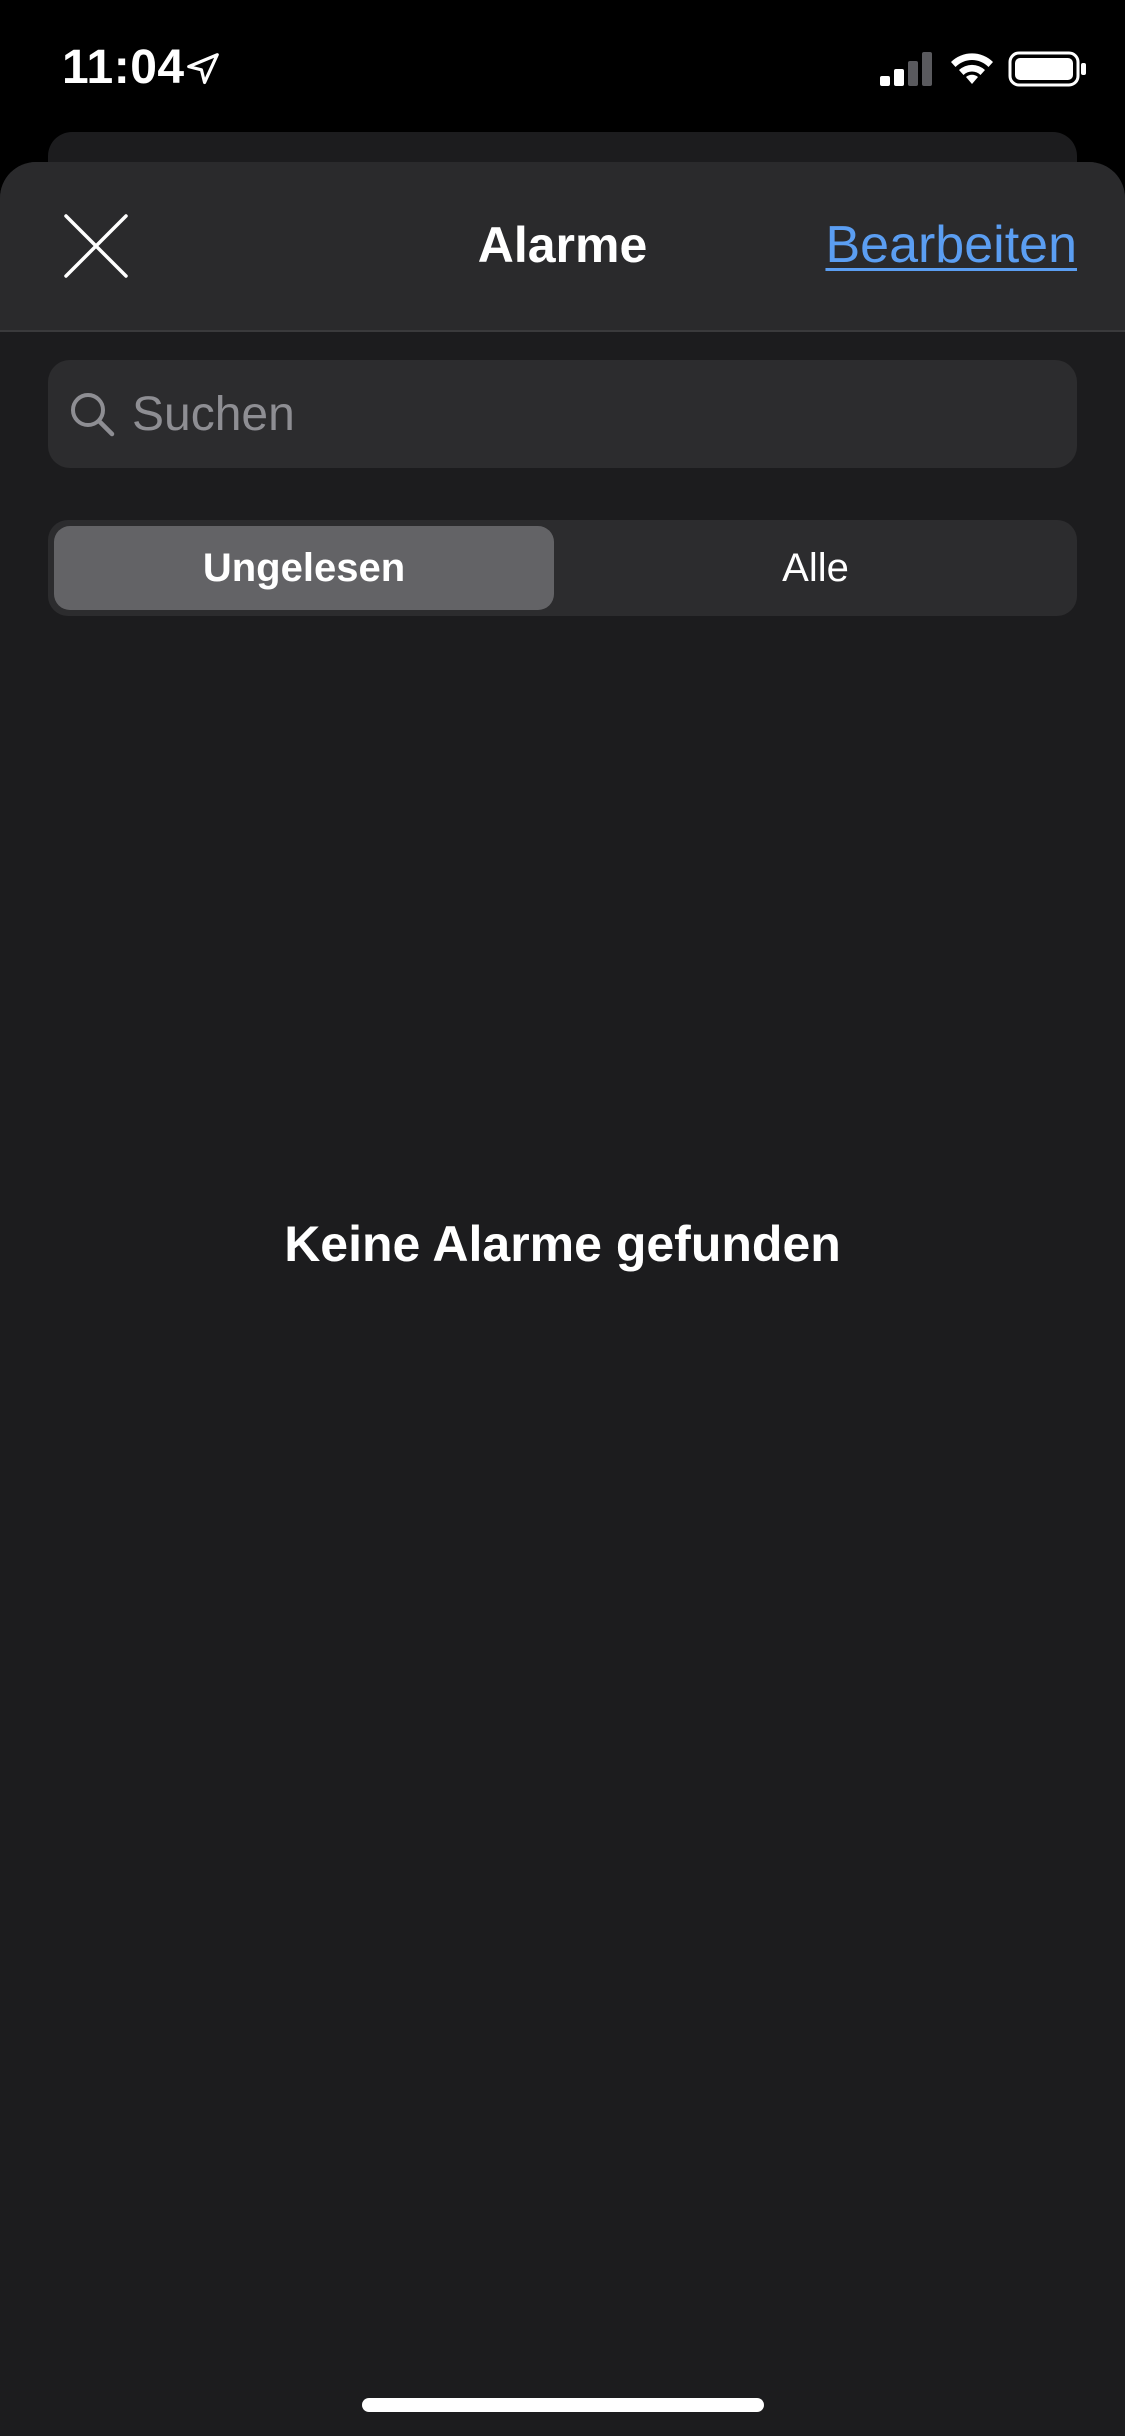 The height and width of the screenshot is (2436, 1125). Describe the element at coordinates (972, 68) in the screenshot. I see `wifi-icon` at that location.